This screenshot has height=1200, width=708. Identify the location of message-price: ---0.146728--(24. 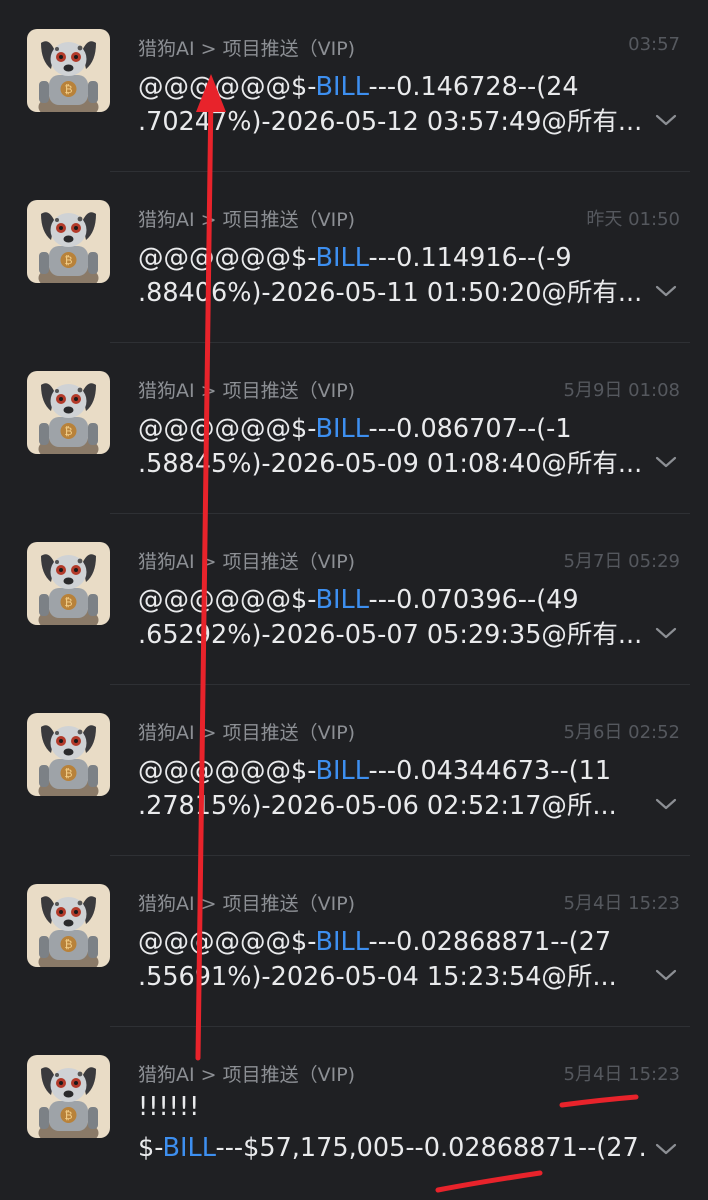
(473, 87).